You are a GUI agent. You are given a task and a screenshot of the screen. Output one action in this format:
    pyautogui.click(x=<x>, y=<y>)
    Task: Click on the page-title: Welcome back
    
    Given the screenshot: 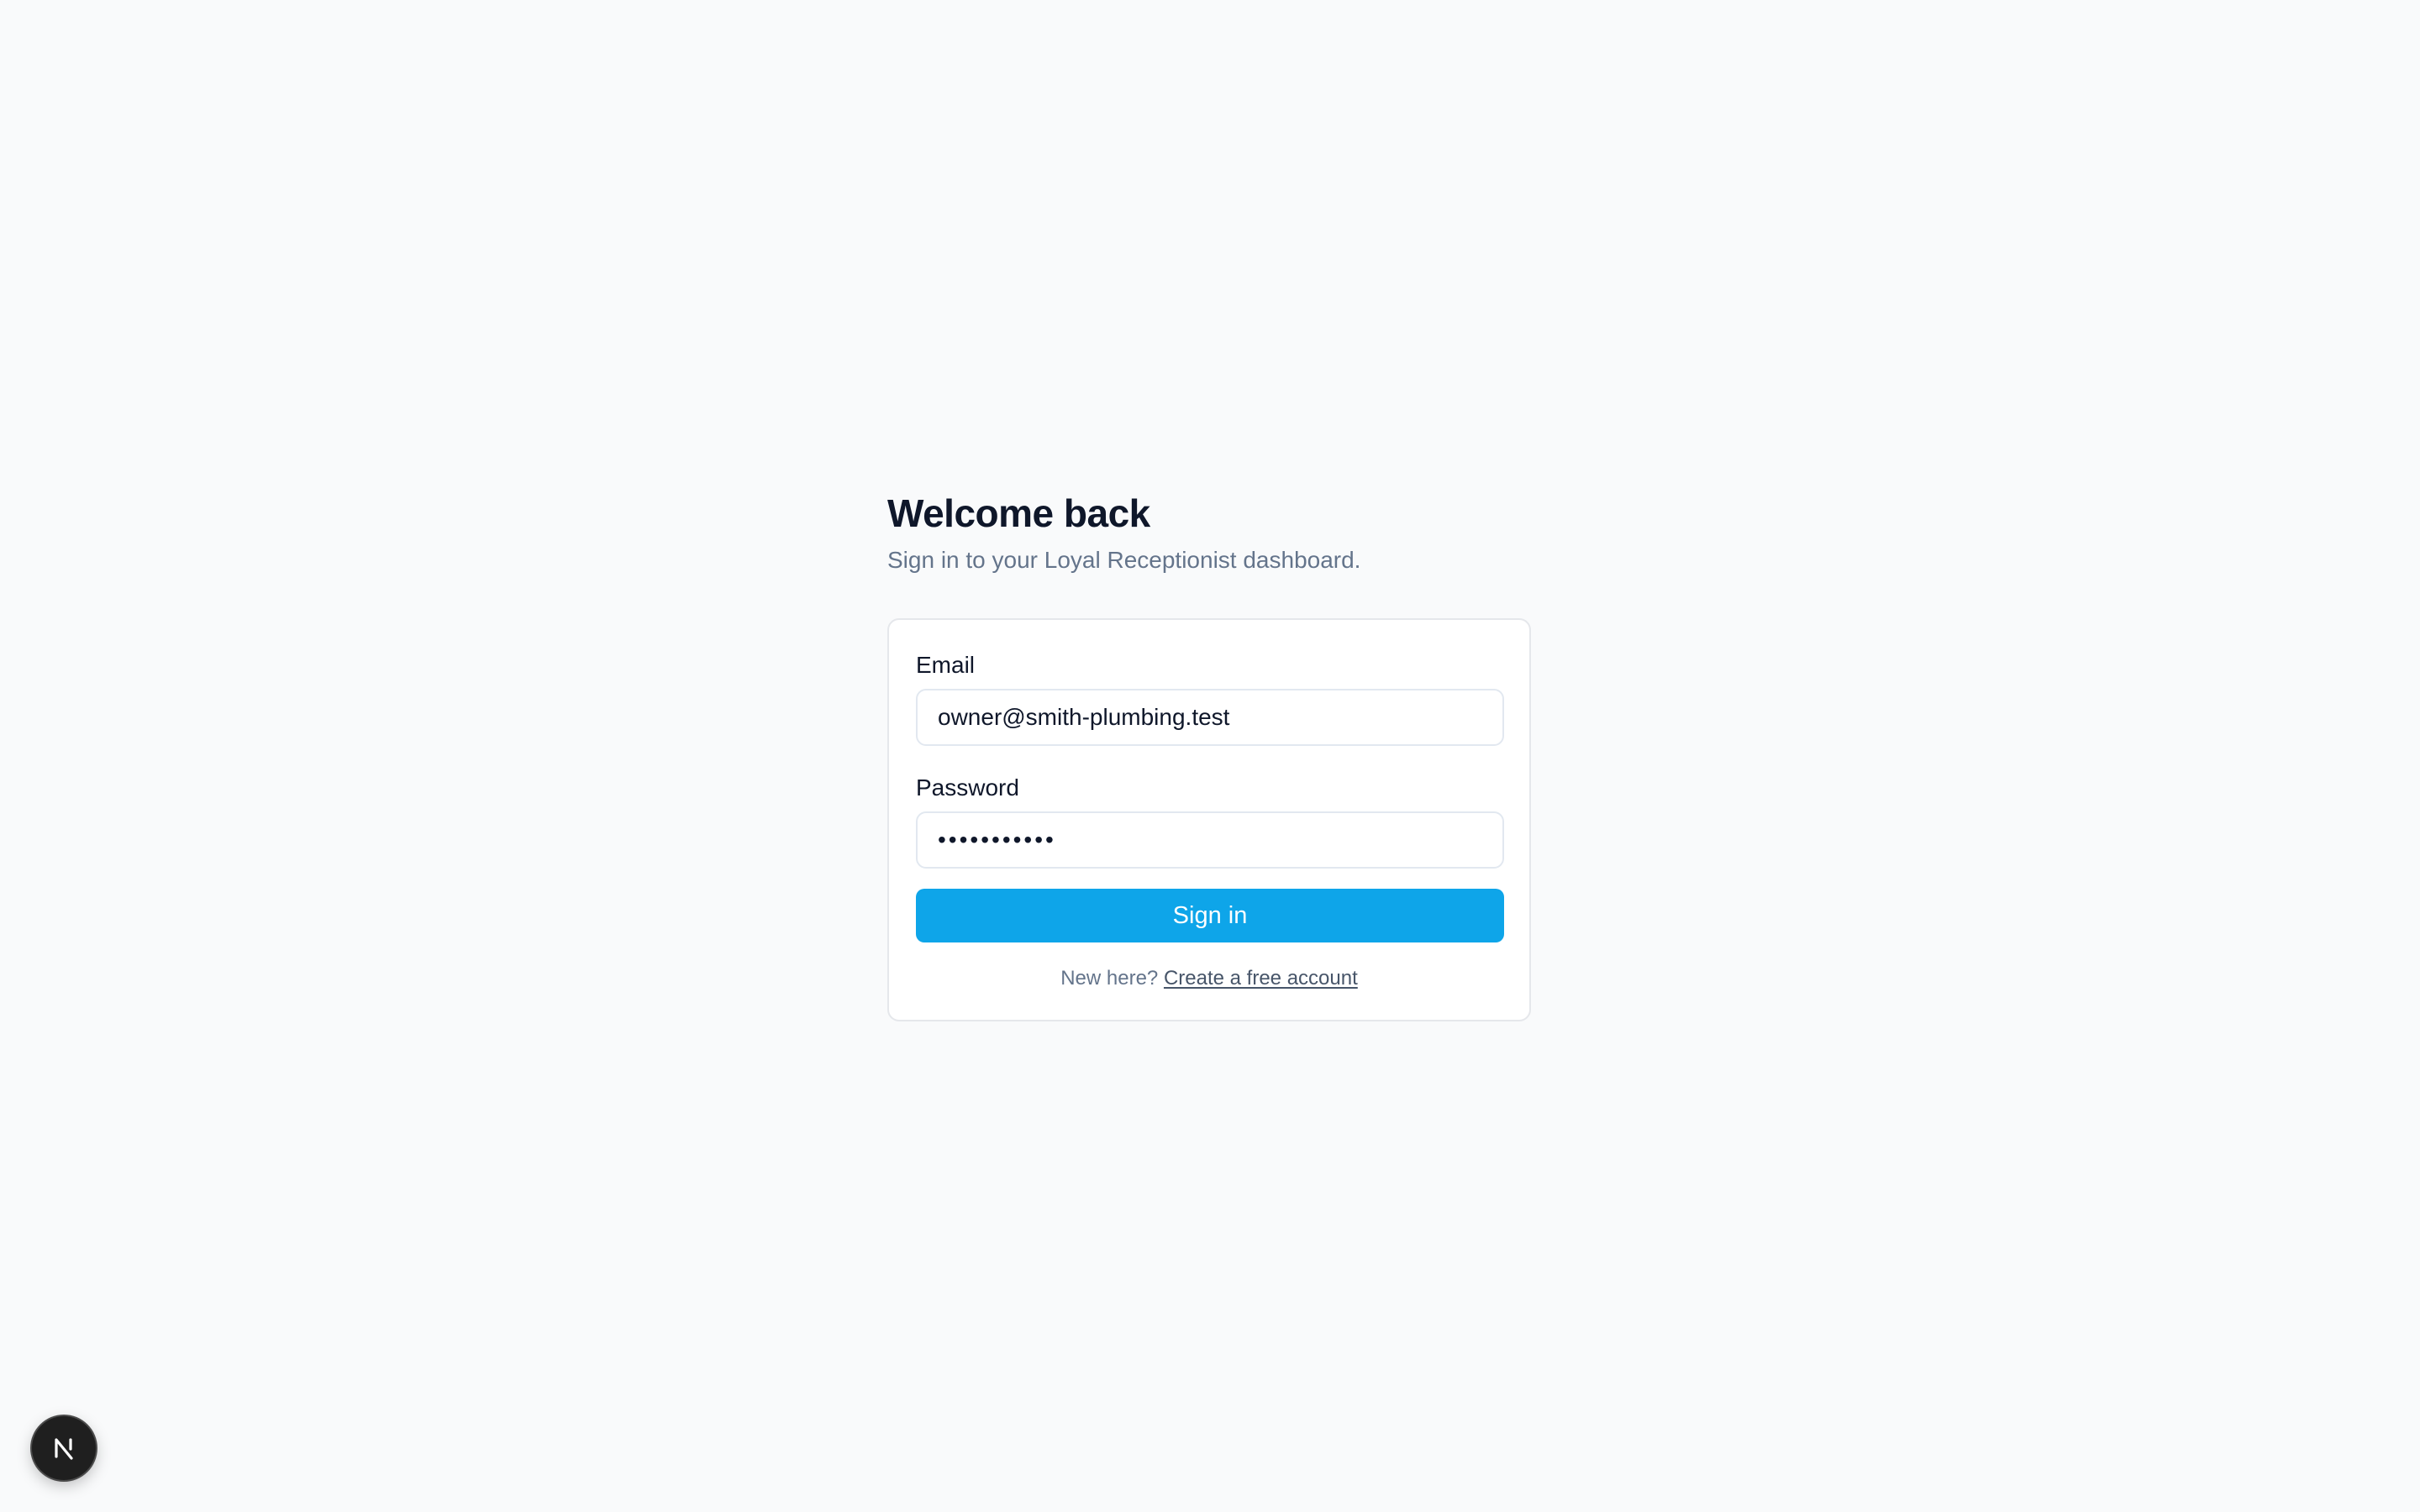 What is the action you would take?
    pyautogui.click(x=1019, y=513)
    